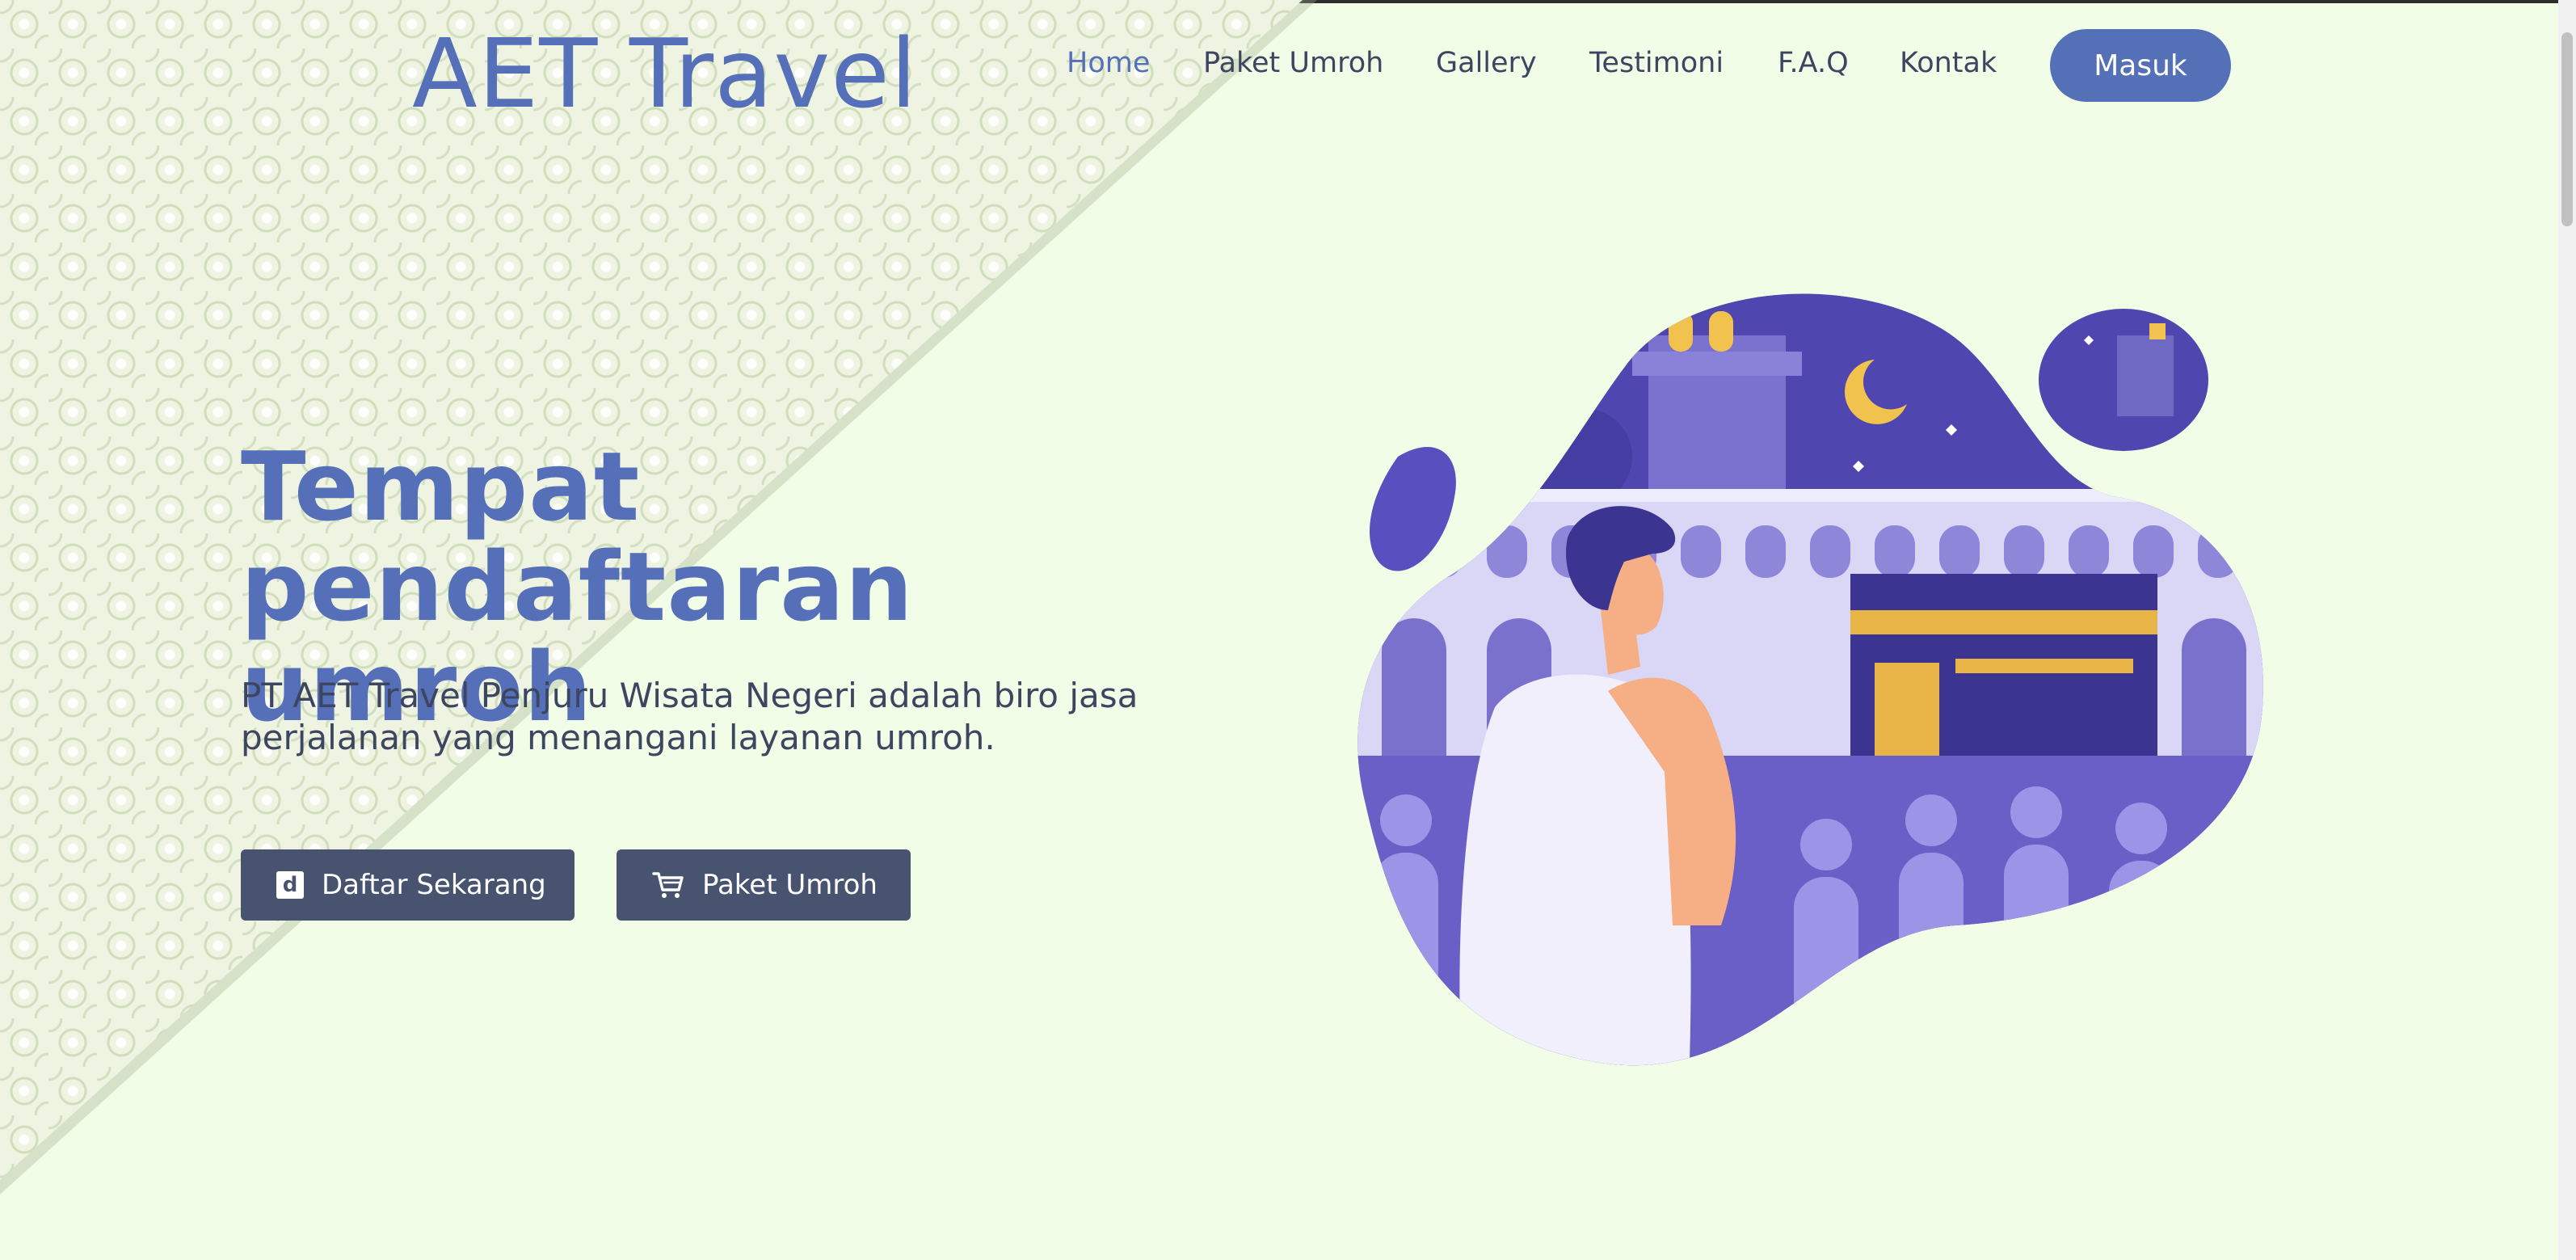 The image size is (2576, 1260). Describe the element at coordinates (1656, 63) in the screenshot. I see `nav-item-testimoni: Testimoni` at that location.